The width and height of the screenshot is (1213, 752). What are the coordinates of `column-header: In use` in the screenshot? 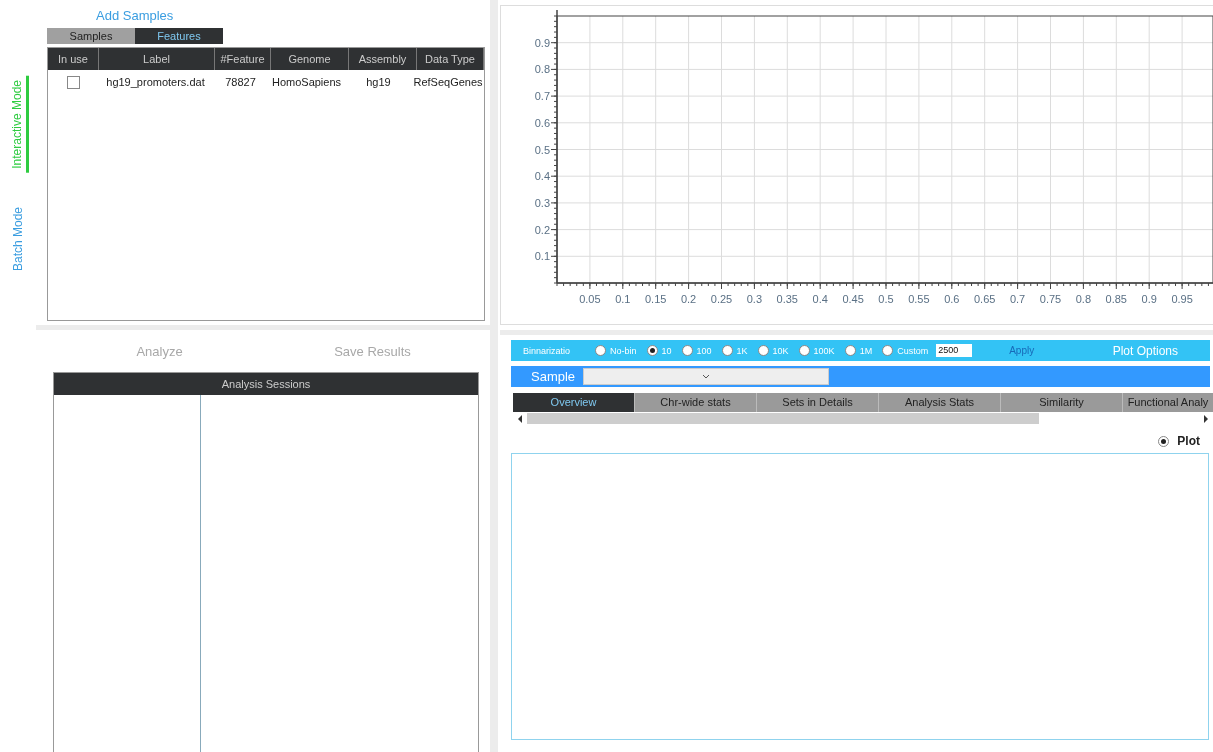 It's located at (73, 59).